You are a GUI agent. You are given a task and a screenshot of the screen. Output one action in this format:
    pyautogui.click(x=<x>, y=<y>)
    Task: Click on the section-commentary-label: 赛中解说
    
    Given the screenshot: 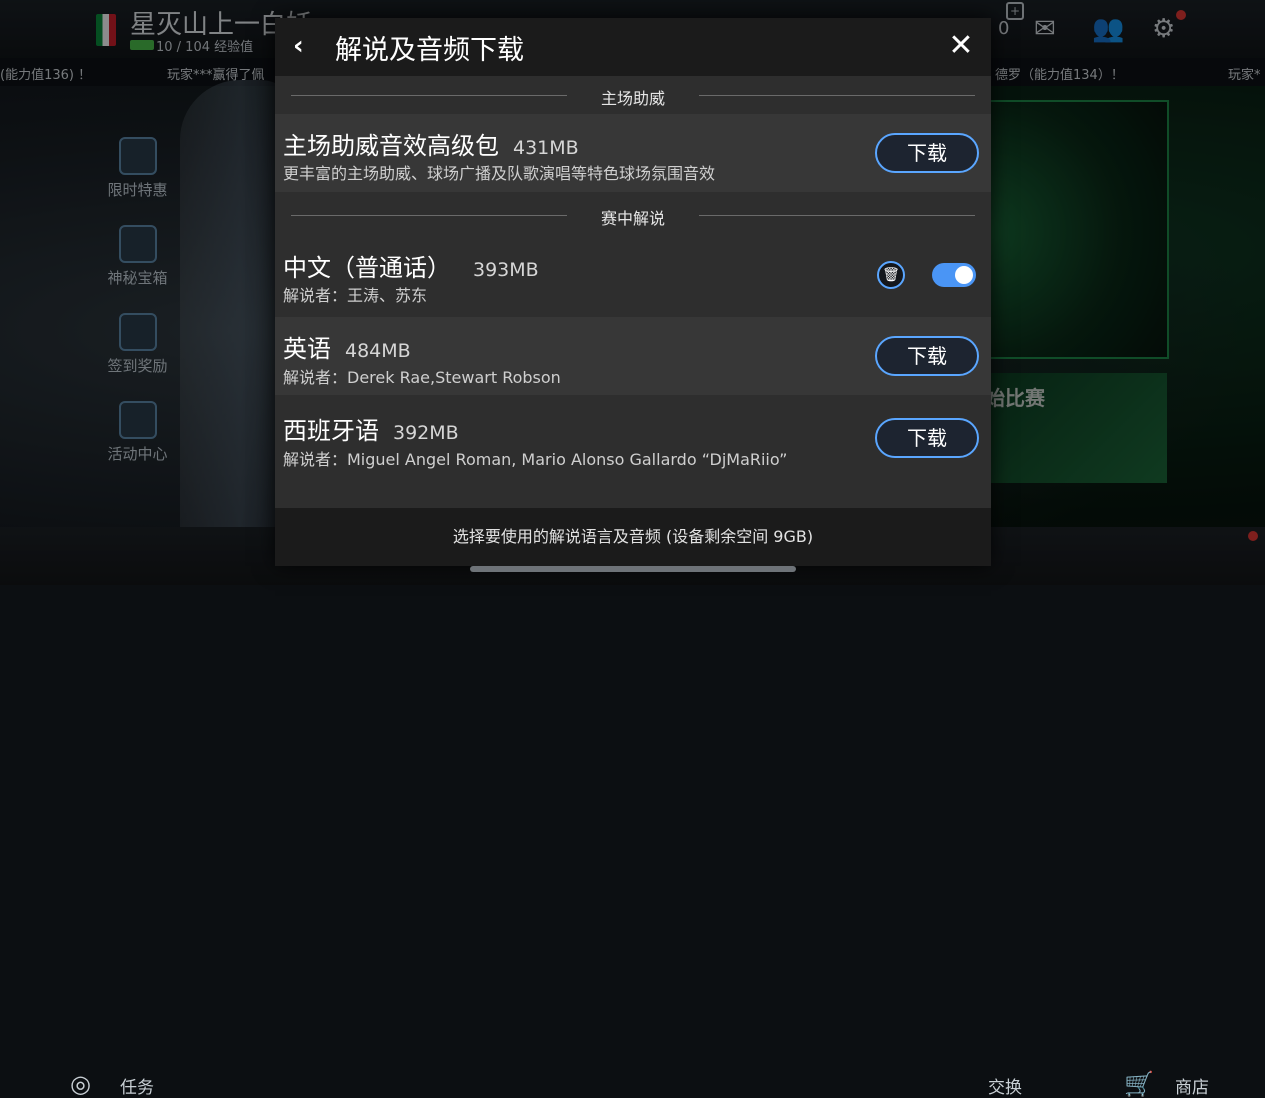 What is the action you would take?
    pyautogui.click(x=632, y=218)
    